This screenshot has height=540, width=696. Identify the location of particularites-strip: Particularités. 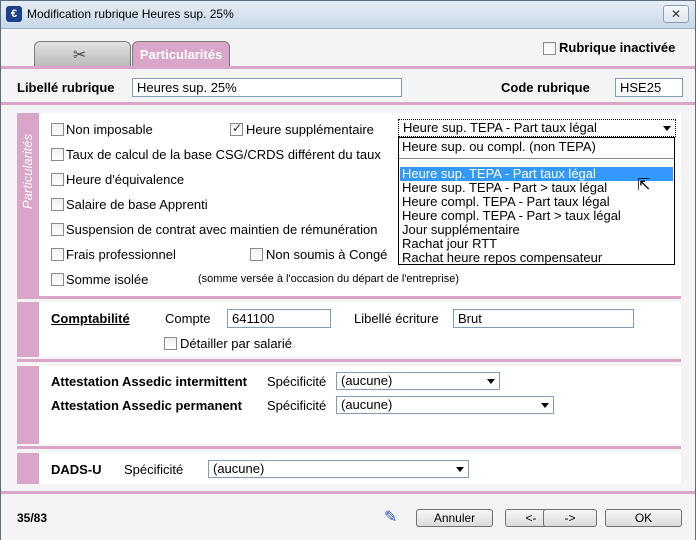
(28, 204).